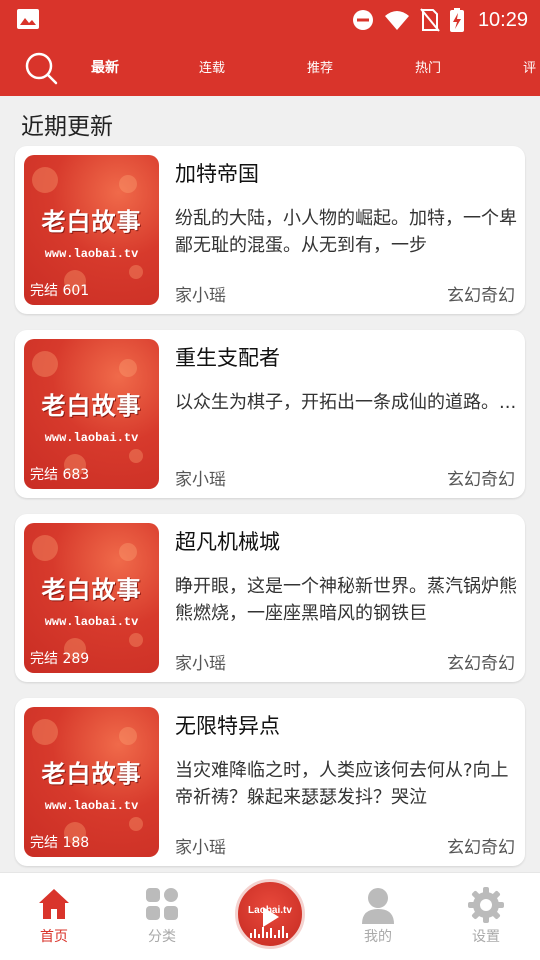 This screenshot has height=960, width=540. What do you see at coordinates (346, 600) in the screenshot?
I see `book-description: 睁开眼，这是一个神秘新世界。蒸汽锅炉熊熊燃烧，一座座黑暗风的钢铁巨` at bounding box center [346, 600].